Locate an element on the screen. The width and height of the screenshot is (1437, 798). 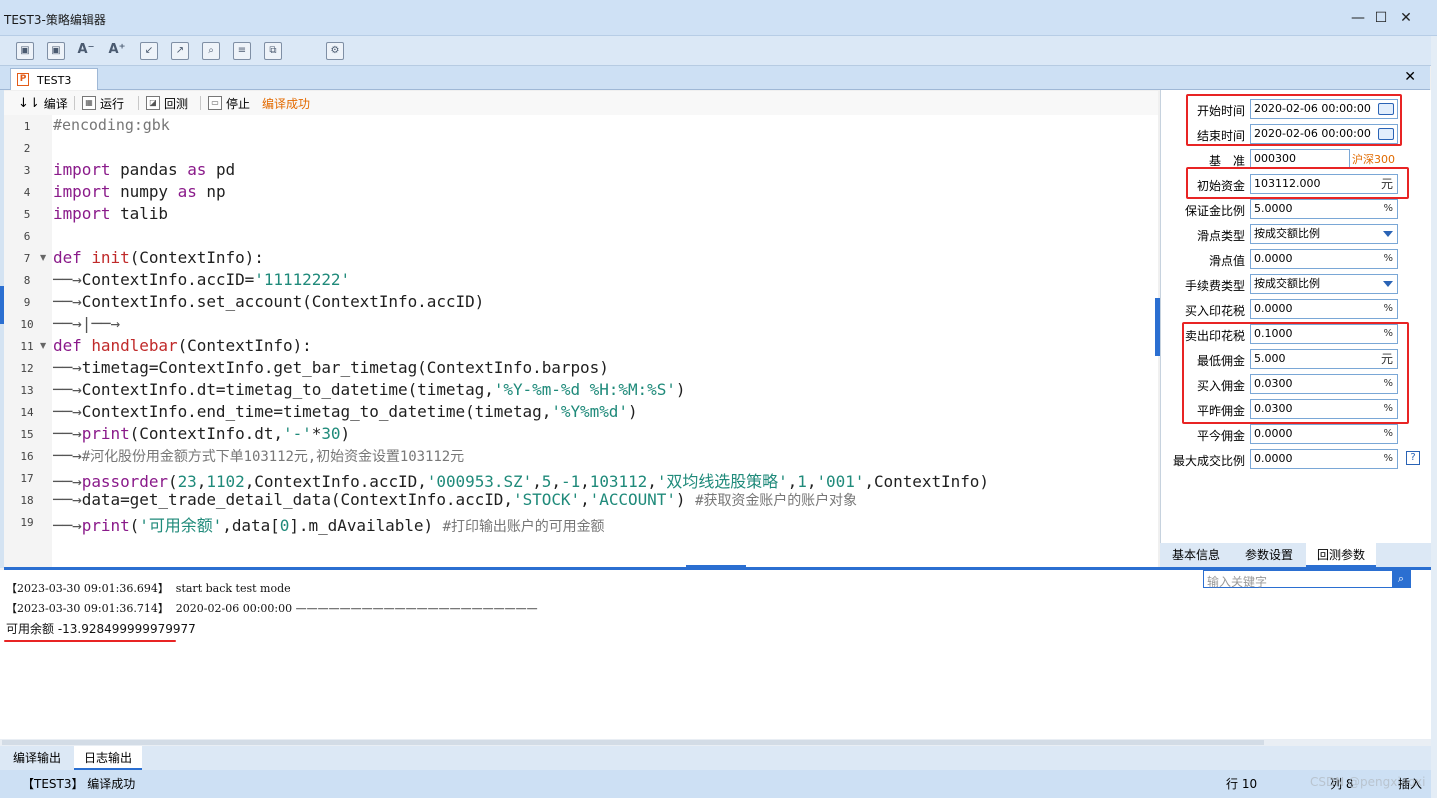
save-icon: ▣ is located at coordinates (25, 51).